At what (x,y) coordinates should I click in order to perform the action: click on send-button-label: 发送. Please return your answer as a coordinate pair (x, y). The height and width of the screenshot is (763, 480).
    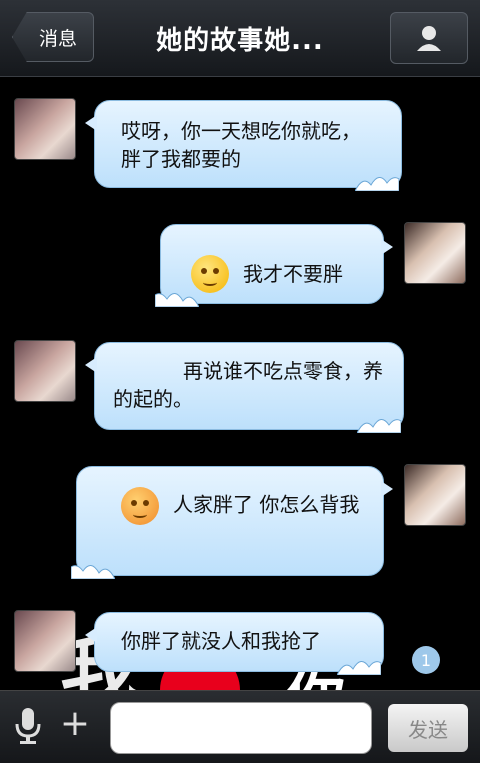
    Looking at the image, I should click on (428, 729).